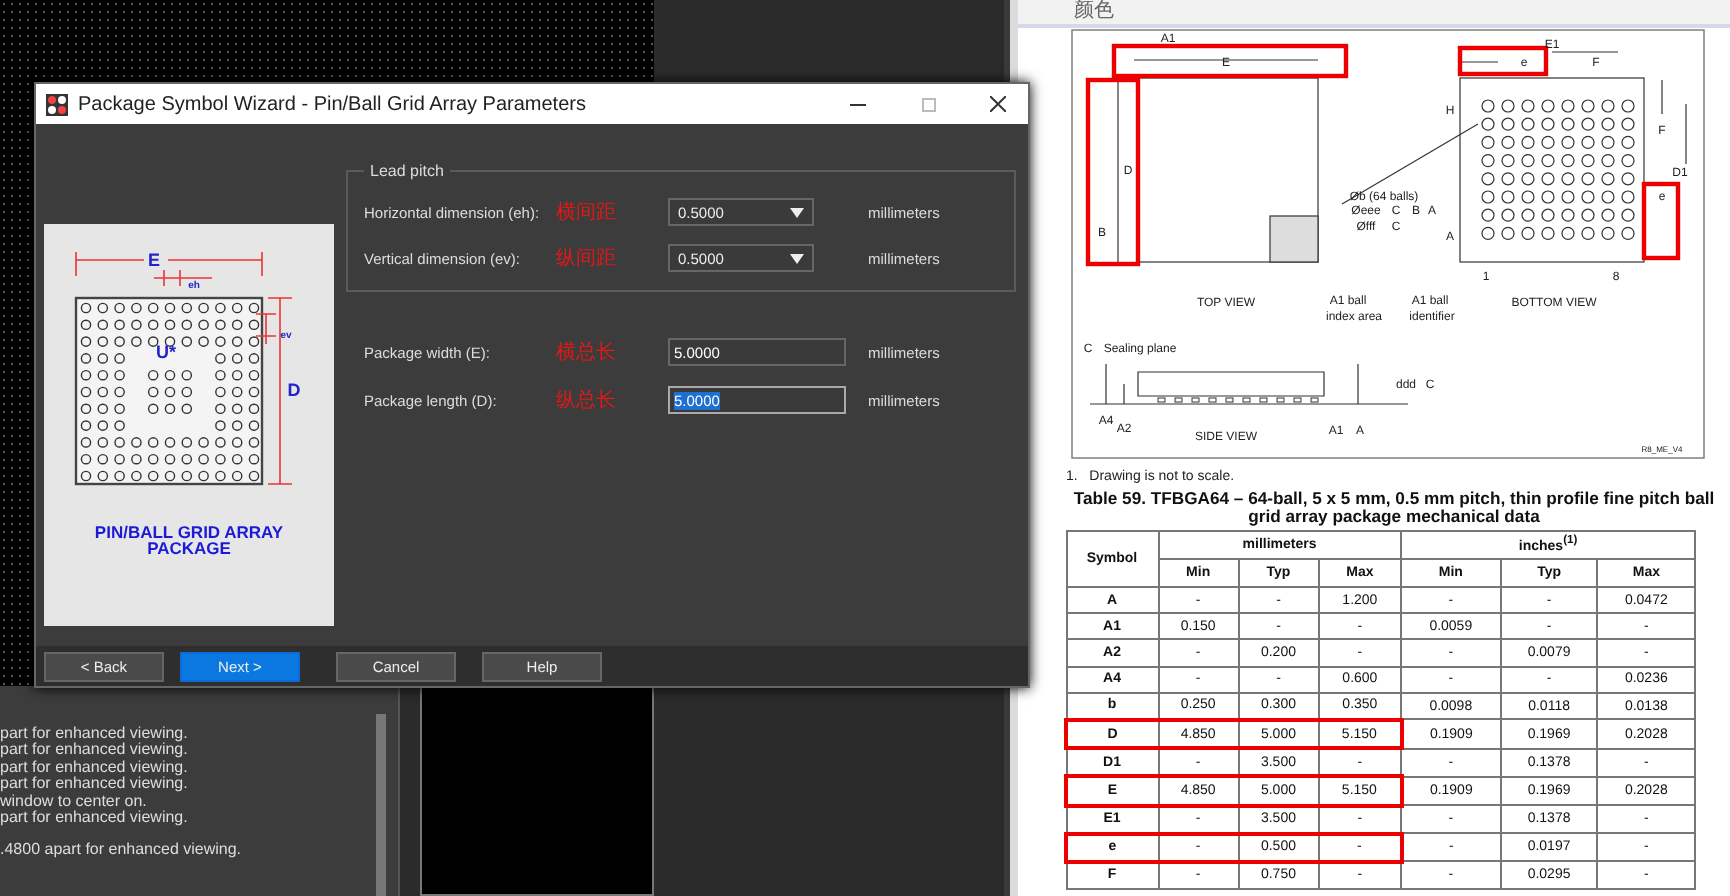 The height and width of the screenshot is (896, 1730). Describe the element at coordinates (1410, 164) in the screenshot. I see `leader-line` at that location.